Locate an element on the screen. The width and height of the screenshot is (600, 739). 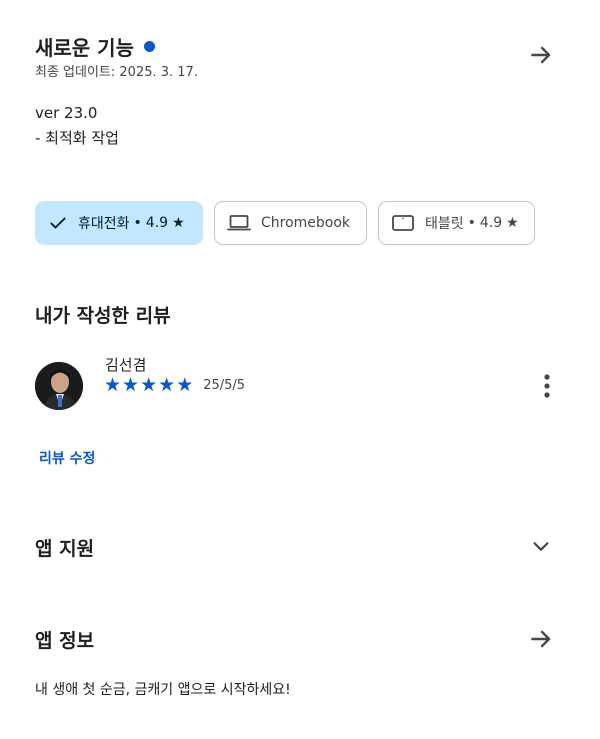
device-chip-chromebook: Chromebook is located at coordinates (290, 223).